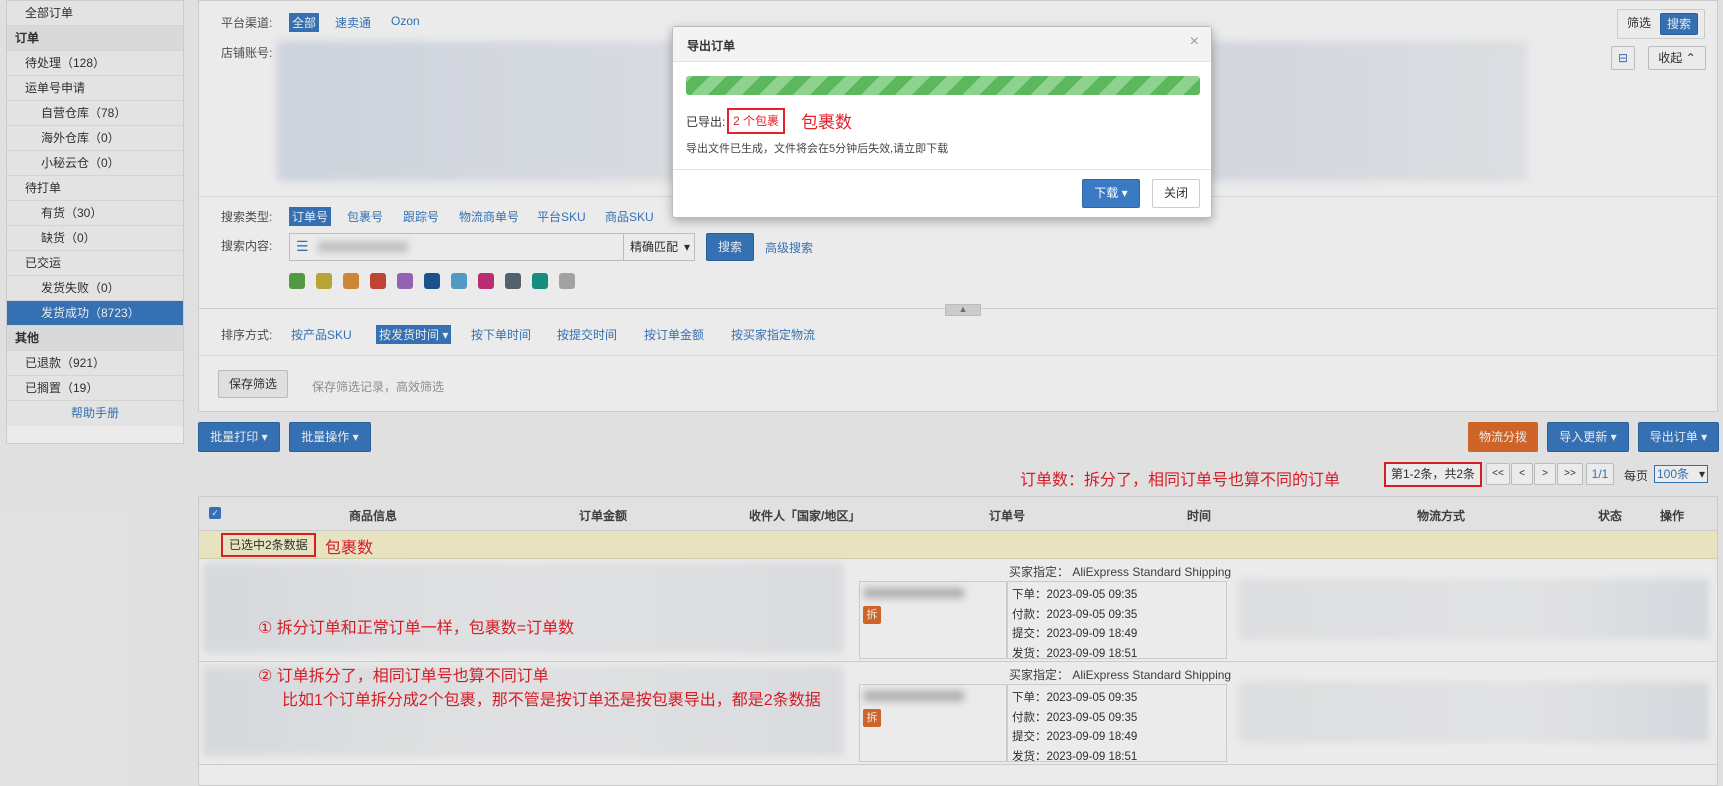 This screenshot has height=786, width=1723. I want to click on modal-divider, so click(942, 169).